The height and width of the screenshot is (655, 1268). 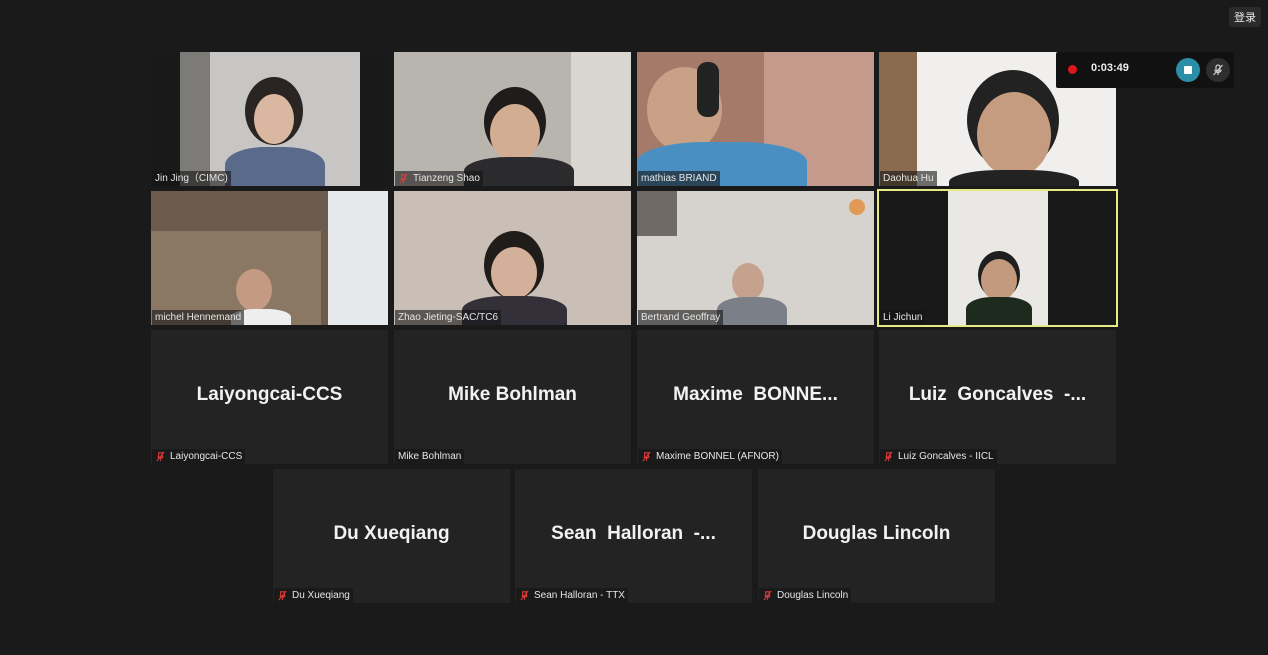 I want to click on recording-indicator-icon, so click(x=1072, y=69).